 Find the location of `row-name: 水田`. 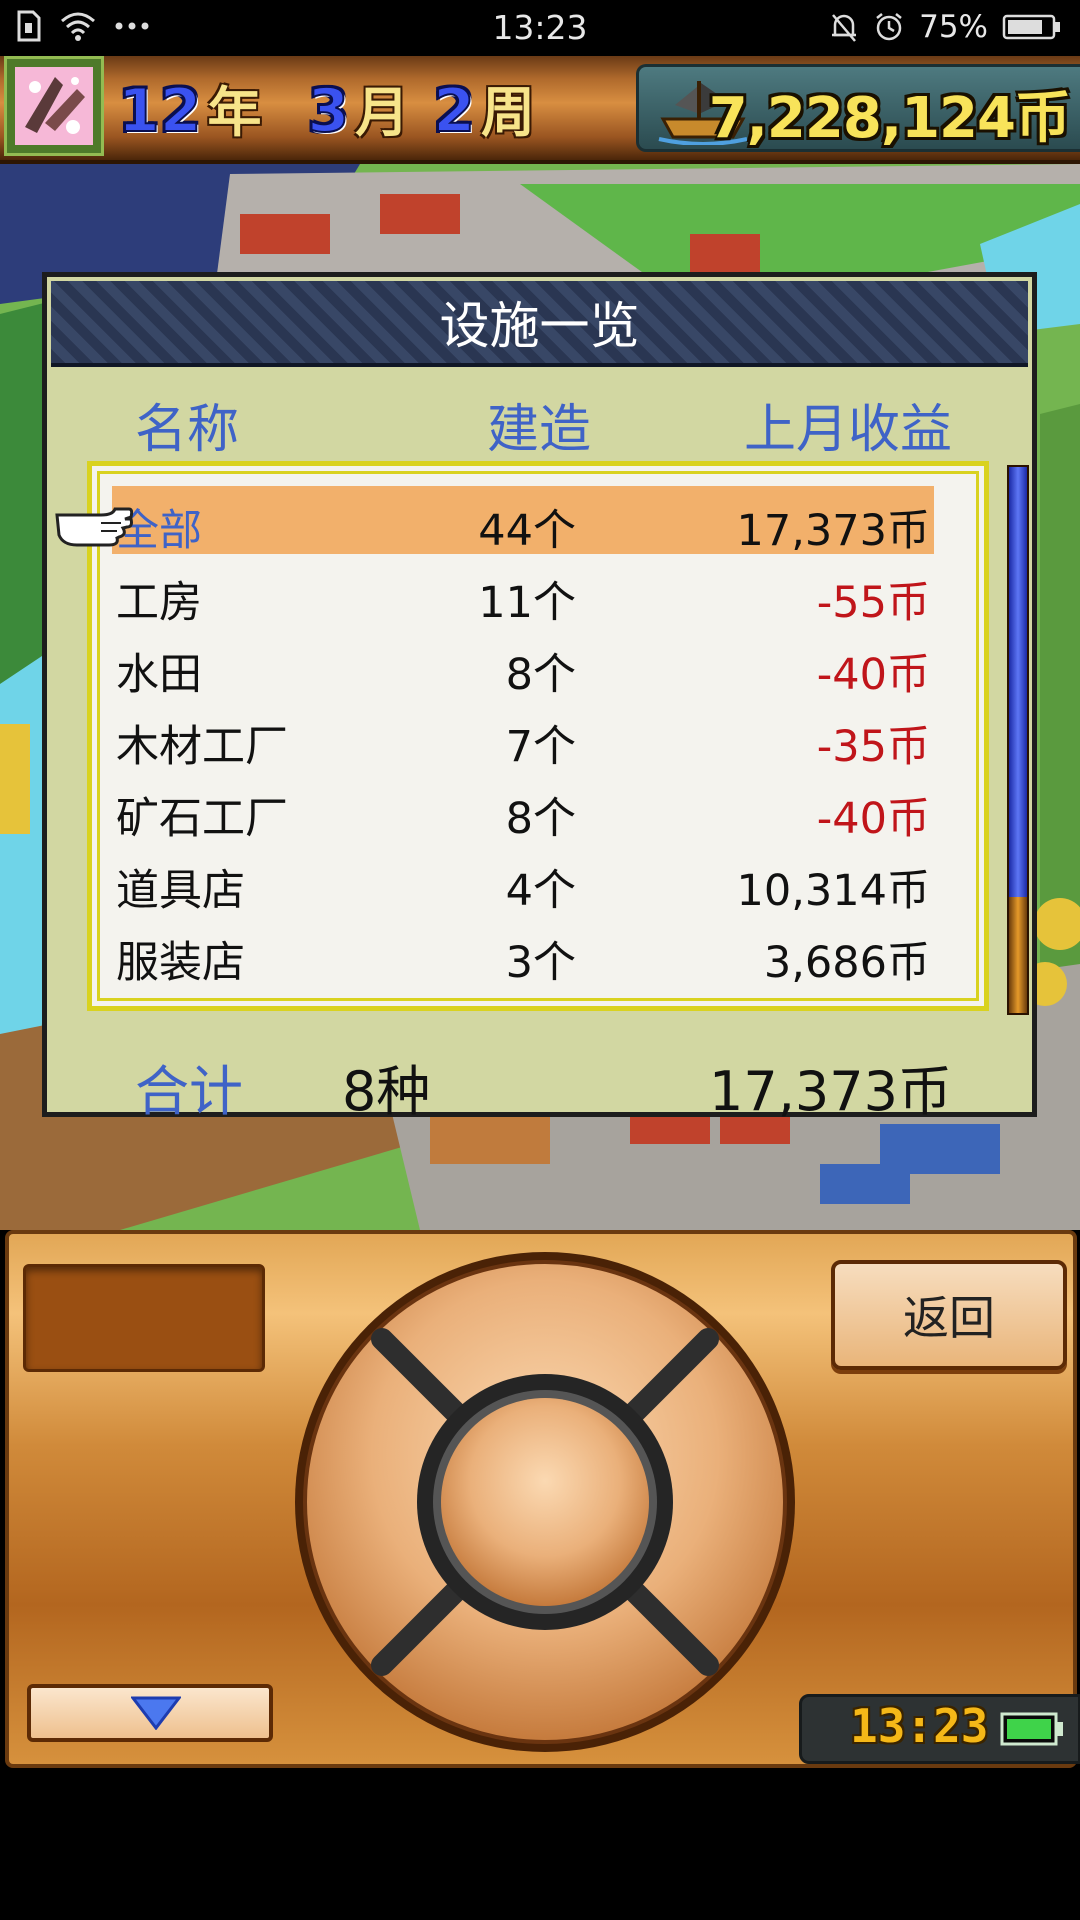

row-name: 水田 is located at coordinates (159, 675).